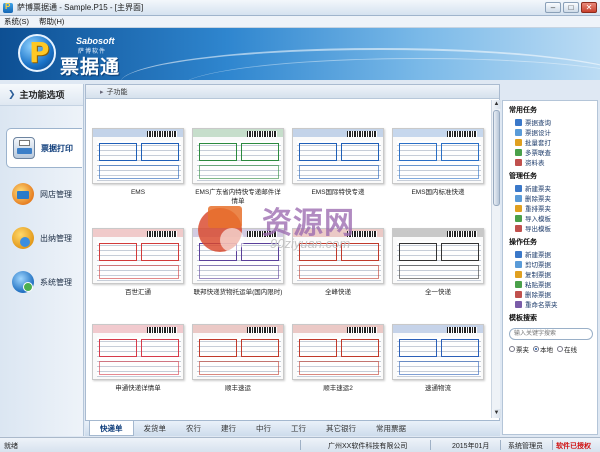 The height and width of the screenshot is (452, 600). I want to click on template-search-input, so click(551, 334).